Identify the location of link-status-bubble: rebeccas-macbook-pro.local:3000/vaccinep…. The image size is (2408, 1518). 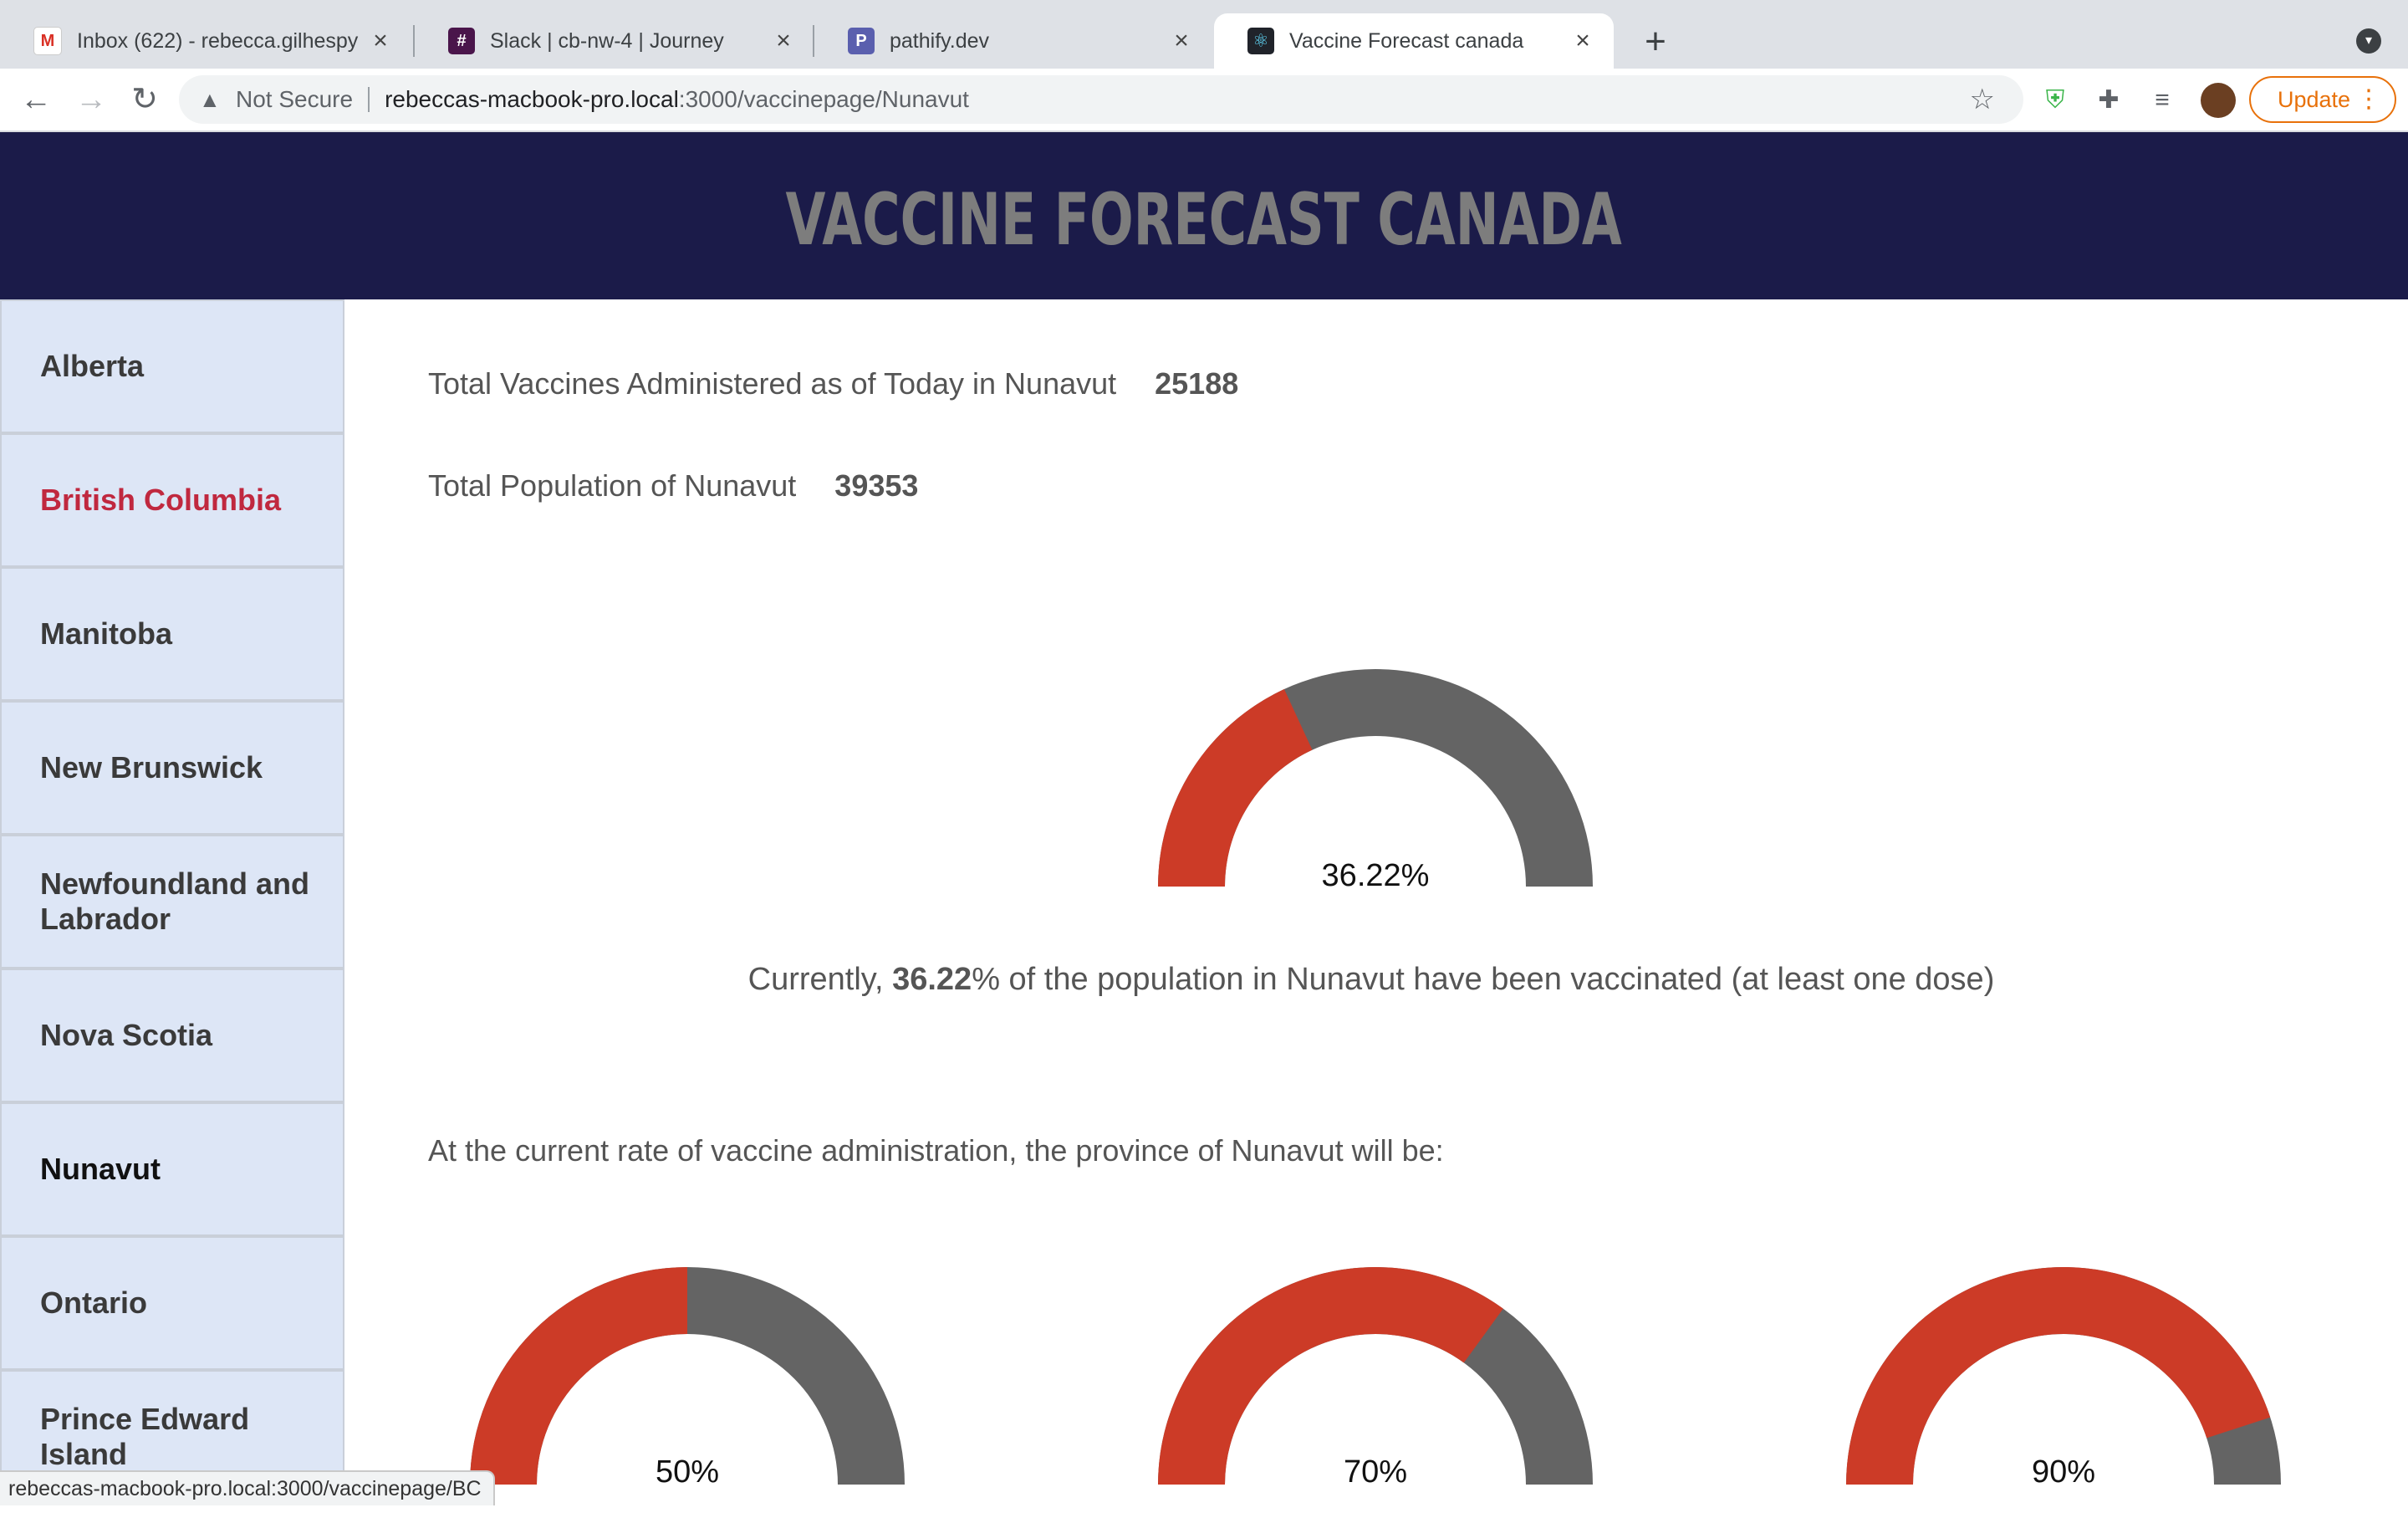
(247, 1487).